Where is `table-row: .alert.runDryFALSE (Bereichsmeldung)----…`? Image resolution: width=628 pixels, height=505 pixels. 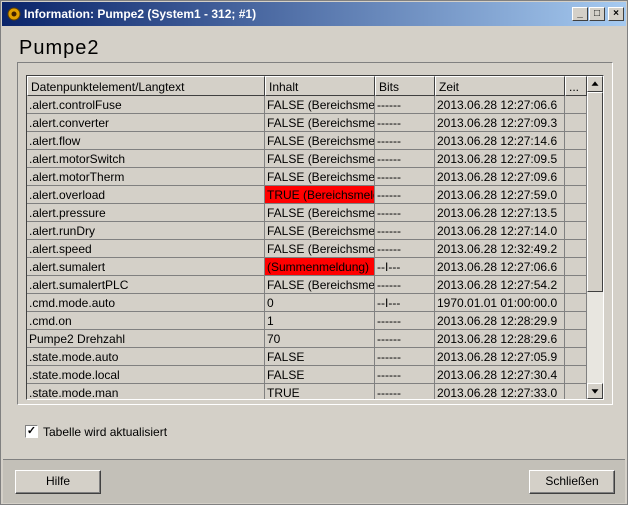 table-row: .alert.runDryFALSE (Bereichsmeldung)----… is located at coordinates (307, 231).